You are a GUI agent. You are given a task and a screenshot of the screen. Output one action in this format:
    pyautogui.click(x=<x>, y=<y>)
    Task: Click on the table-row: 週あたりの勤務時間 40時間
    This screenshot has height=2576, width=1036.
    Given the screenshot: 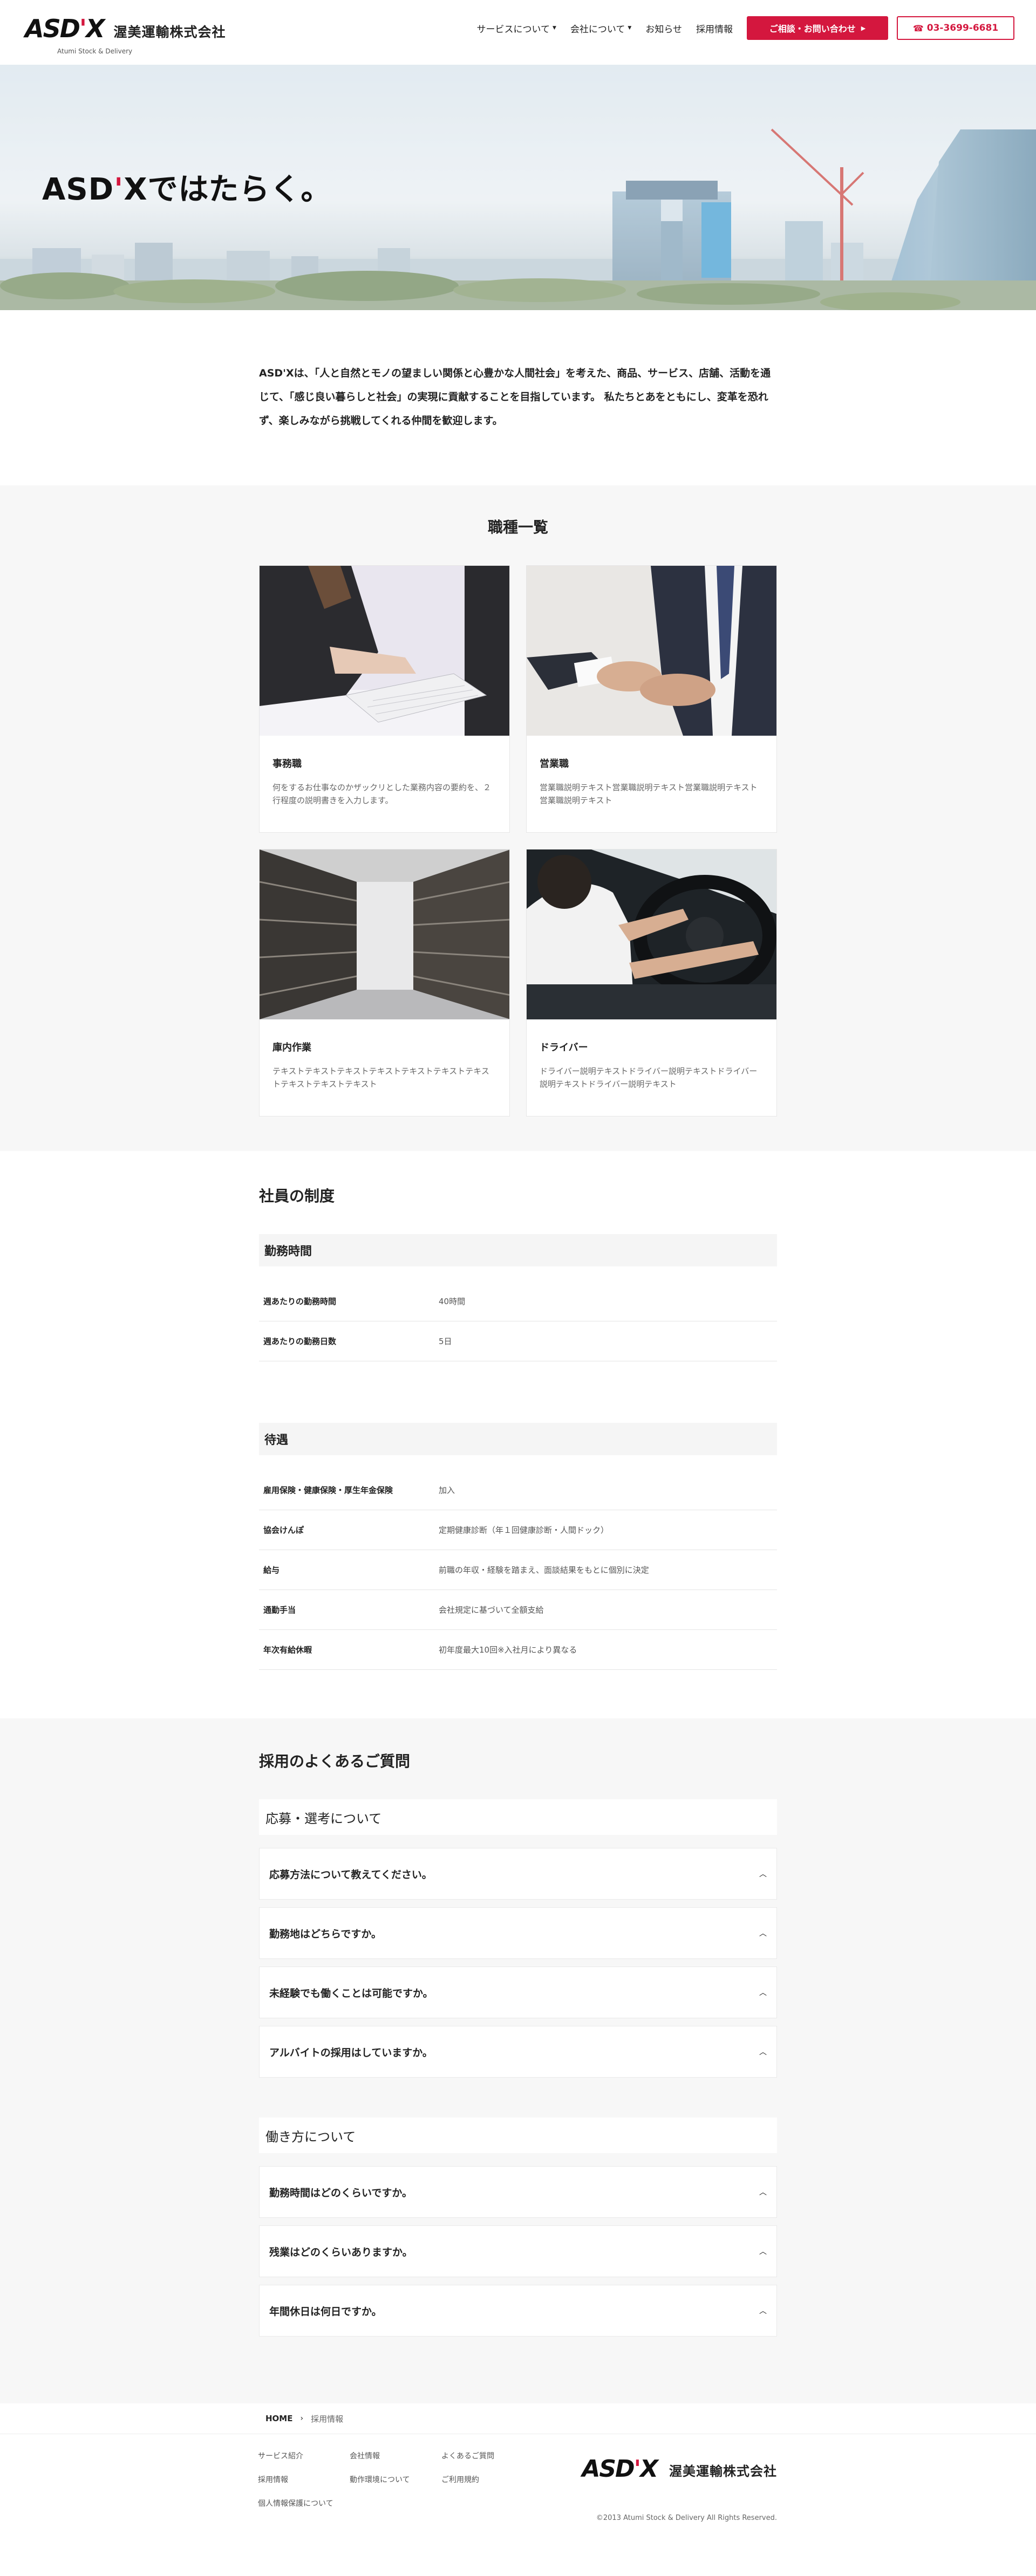 What is the action you would take?
    pyautogui.click(x=518, y=1301)
    